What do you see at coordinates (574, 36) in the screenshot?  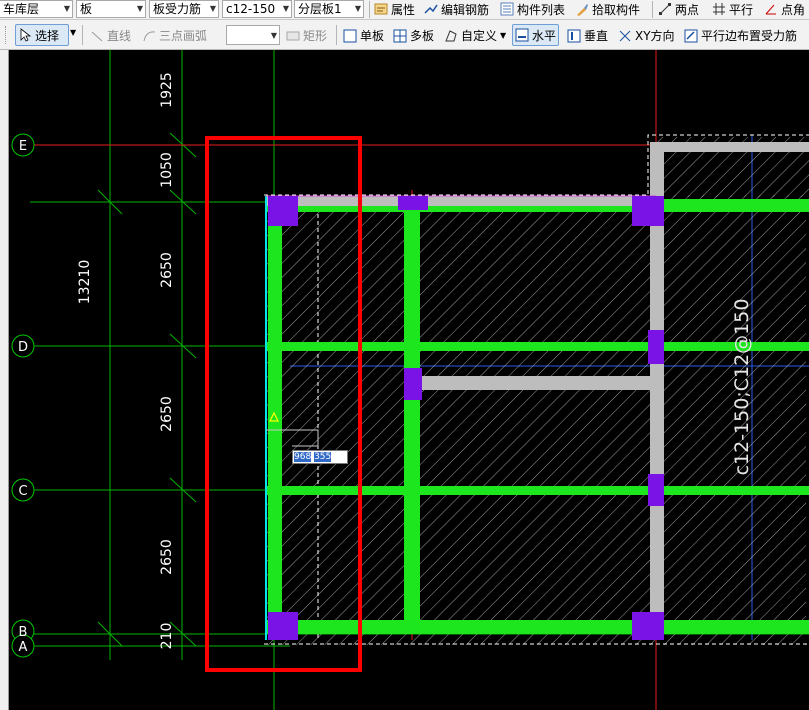 I see `vertical-icon` at bounding box center [574, 36].